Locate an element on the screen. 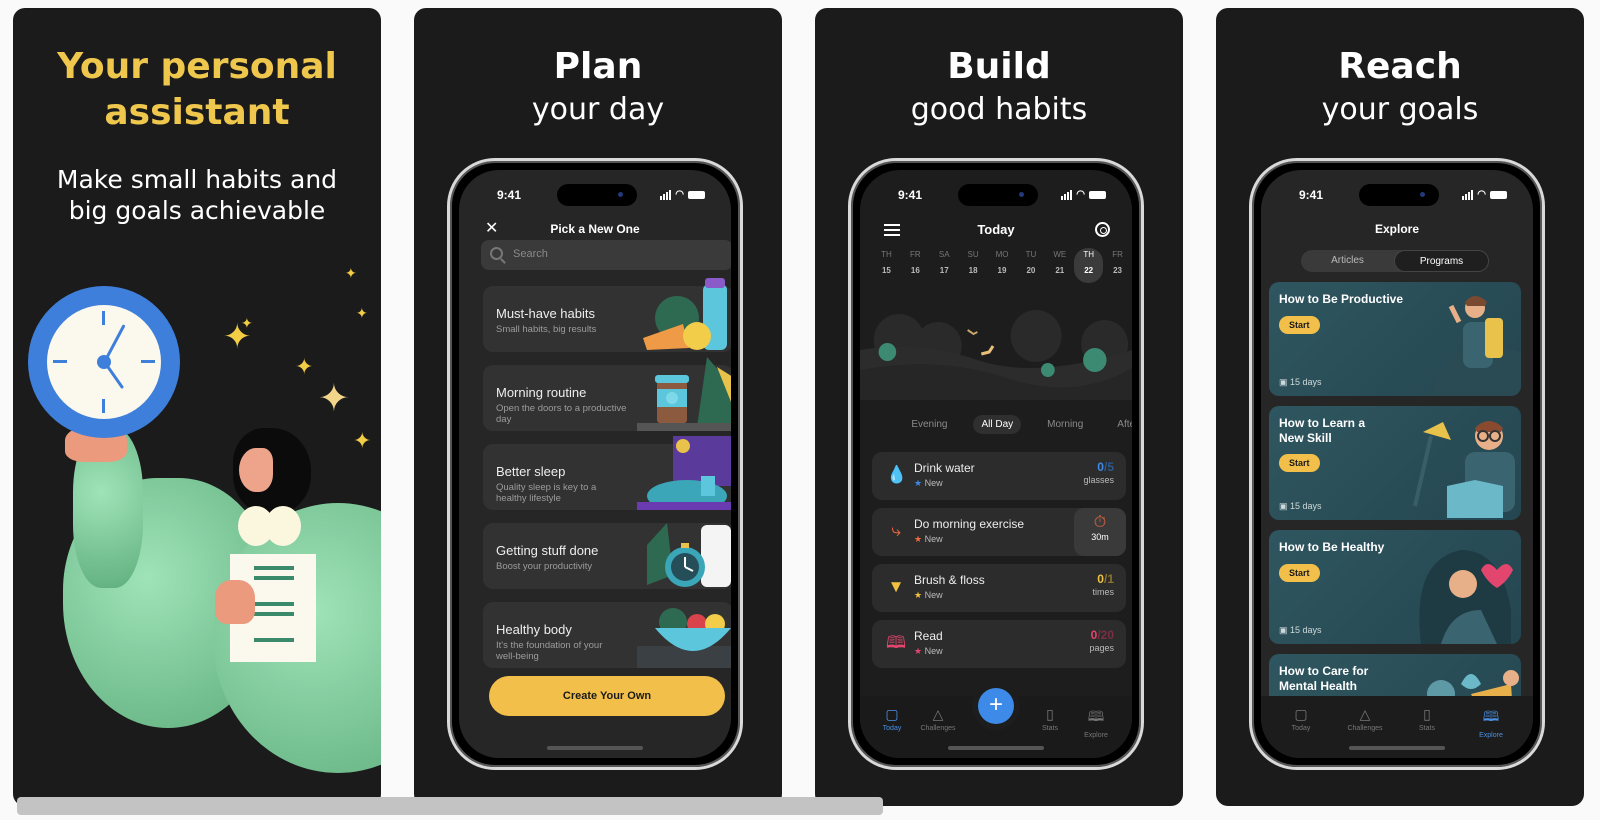 This screenshot has height=820, width=1600. exercise-icon: ⤷ is located at coordinates (896, 530).